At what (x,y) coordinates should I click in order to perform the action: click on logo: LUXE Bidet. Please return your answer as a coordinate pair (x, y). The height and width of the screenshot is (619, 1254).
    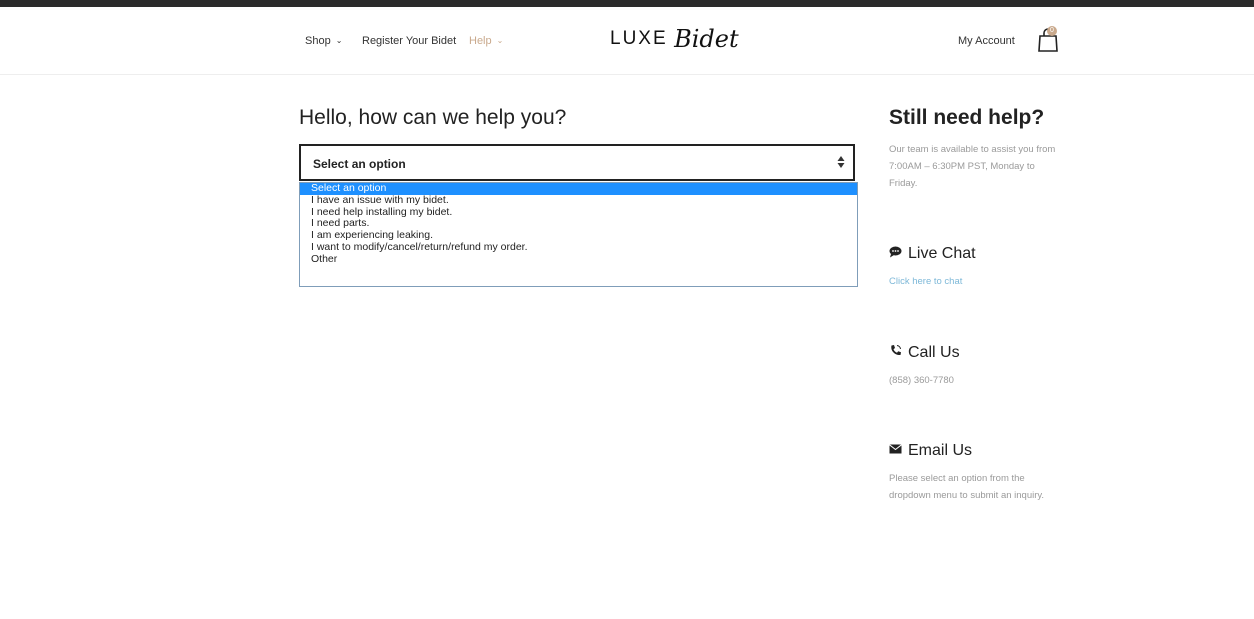
    Looking at the image, I should click on (674, 40).